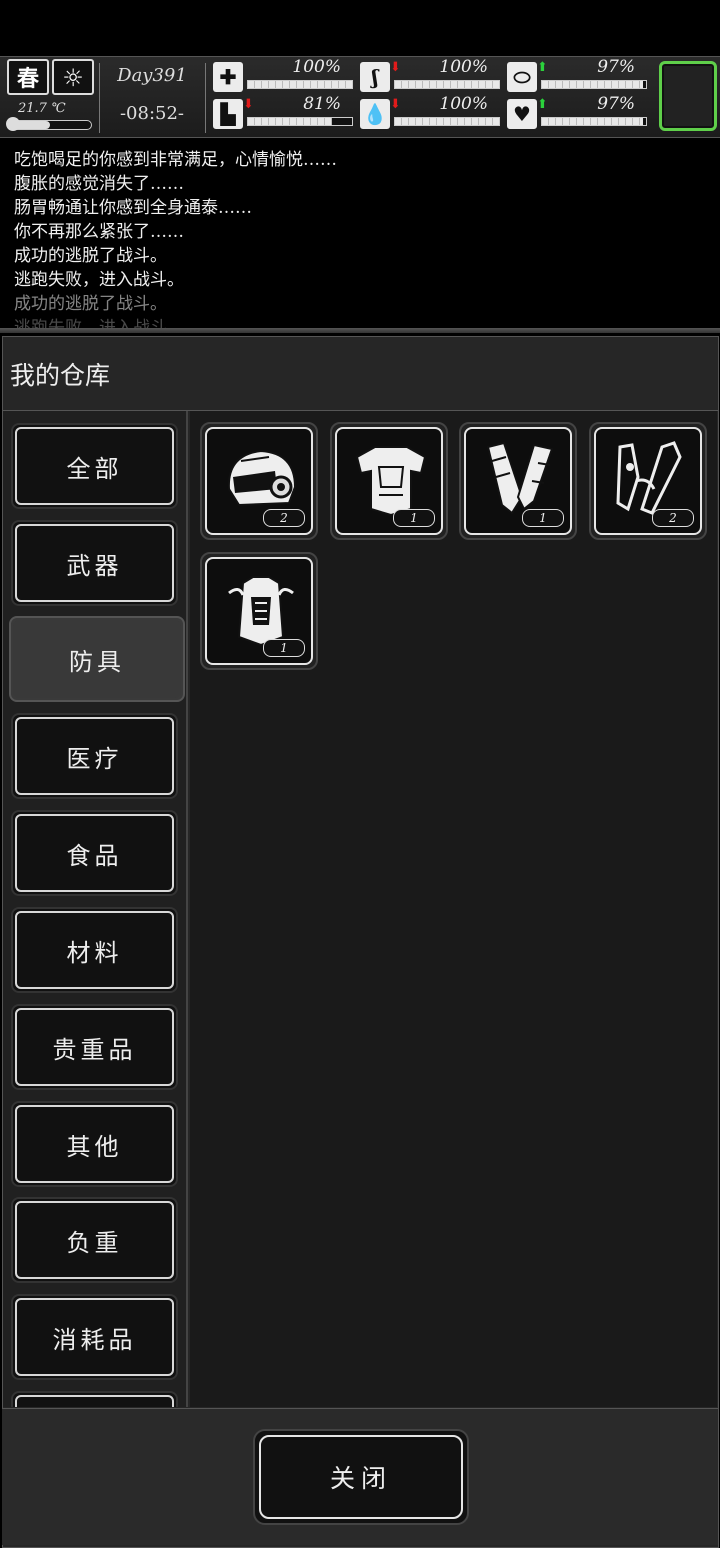  Describe the element at coordinates (360, 330) in the screenshot. I see `divider` at that location.